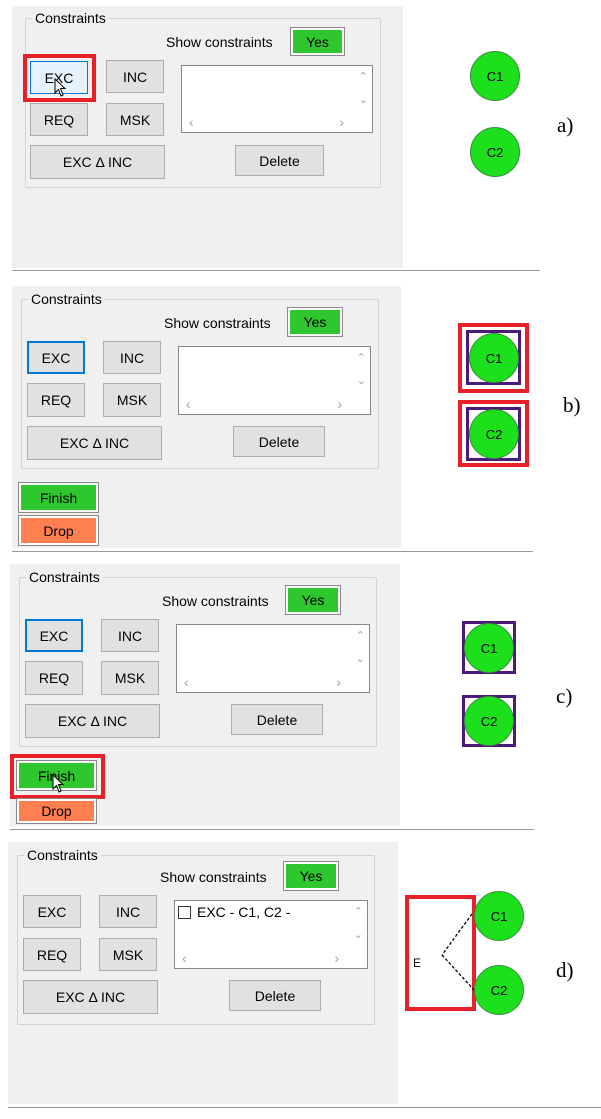 This screenshot has width=601, height=1119. I want to click on panel-c-separator, so click(272, 829).